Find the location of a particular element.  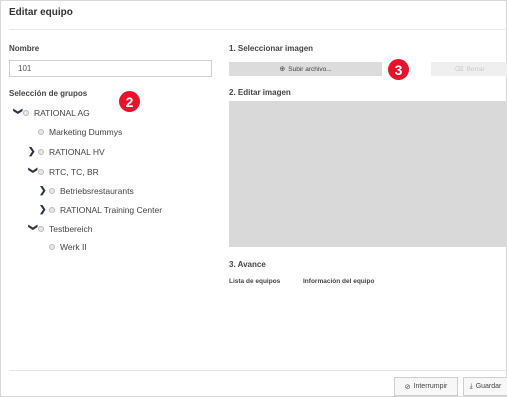

title-divider is located at coordinates (258, 29).